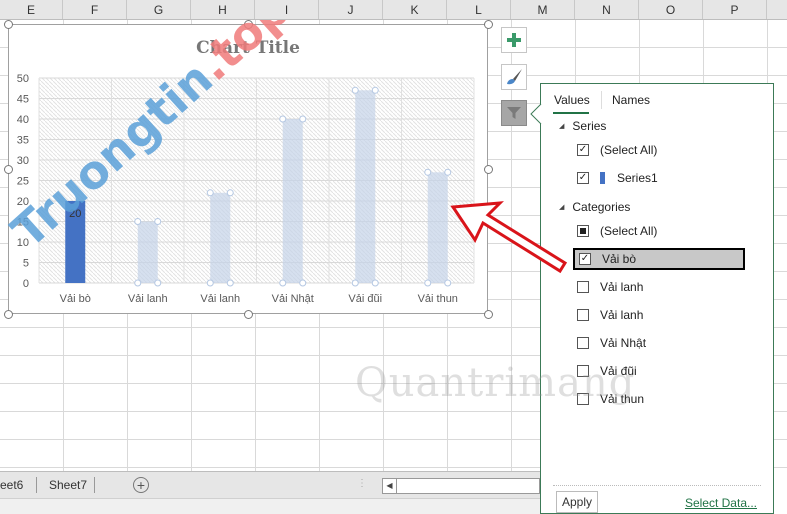  I want to click on sheet-tab-sheet7: Sheet7, so click(68, 485).